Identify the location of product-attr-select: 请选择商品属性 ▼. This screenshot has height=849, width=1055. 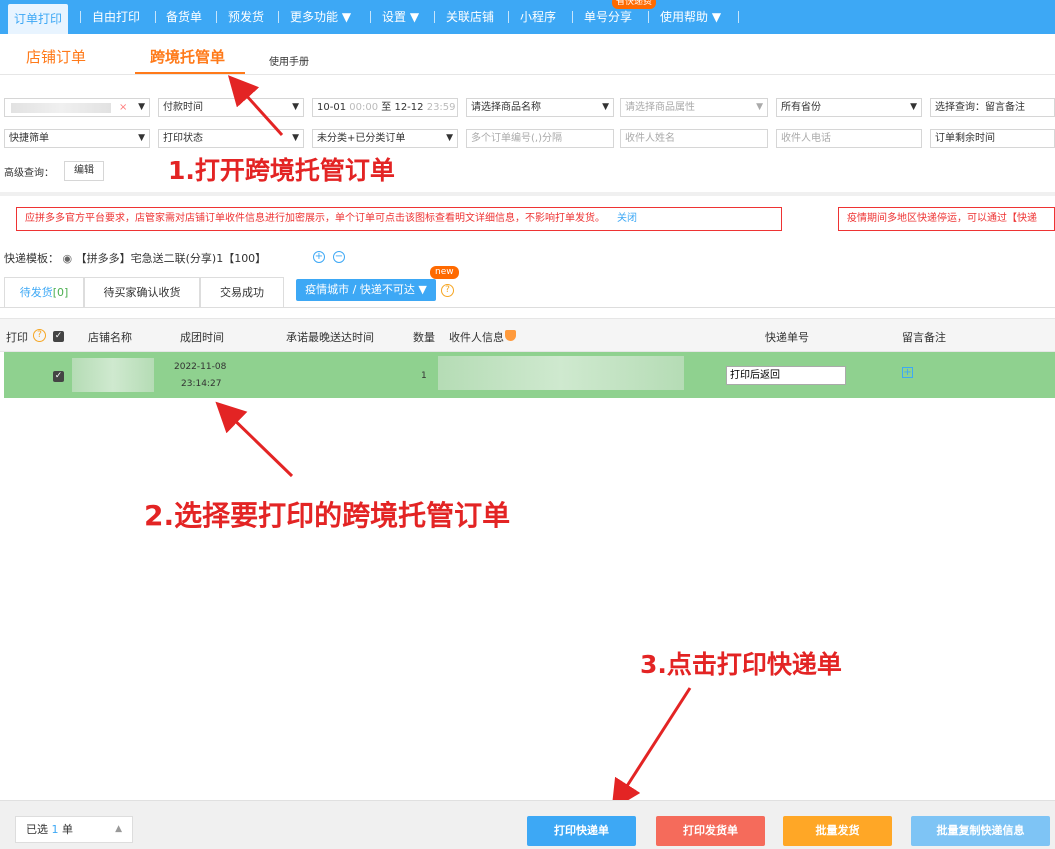
(694, 107).